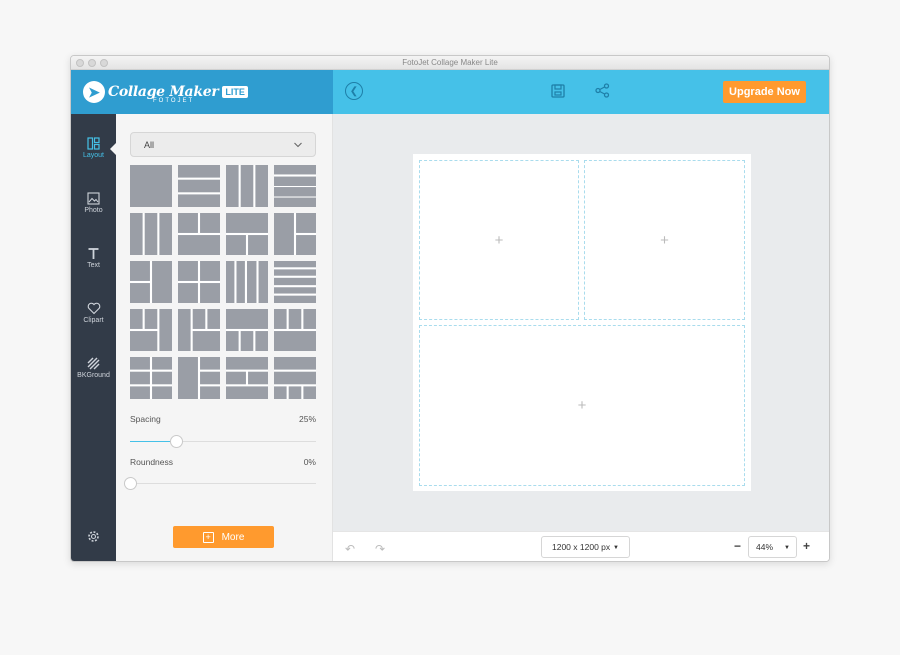 The image size is (900, 655). What do you see at coordinates (93, 308) in the screenshot?
I see `heart-icon` at bounding box center [93, 308].